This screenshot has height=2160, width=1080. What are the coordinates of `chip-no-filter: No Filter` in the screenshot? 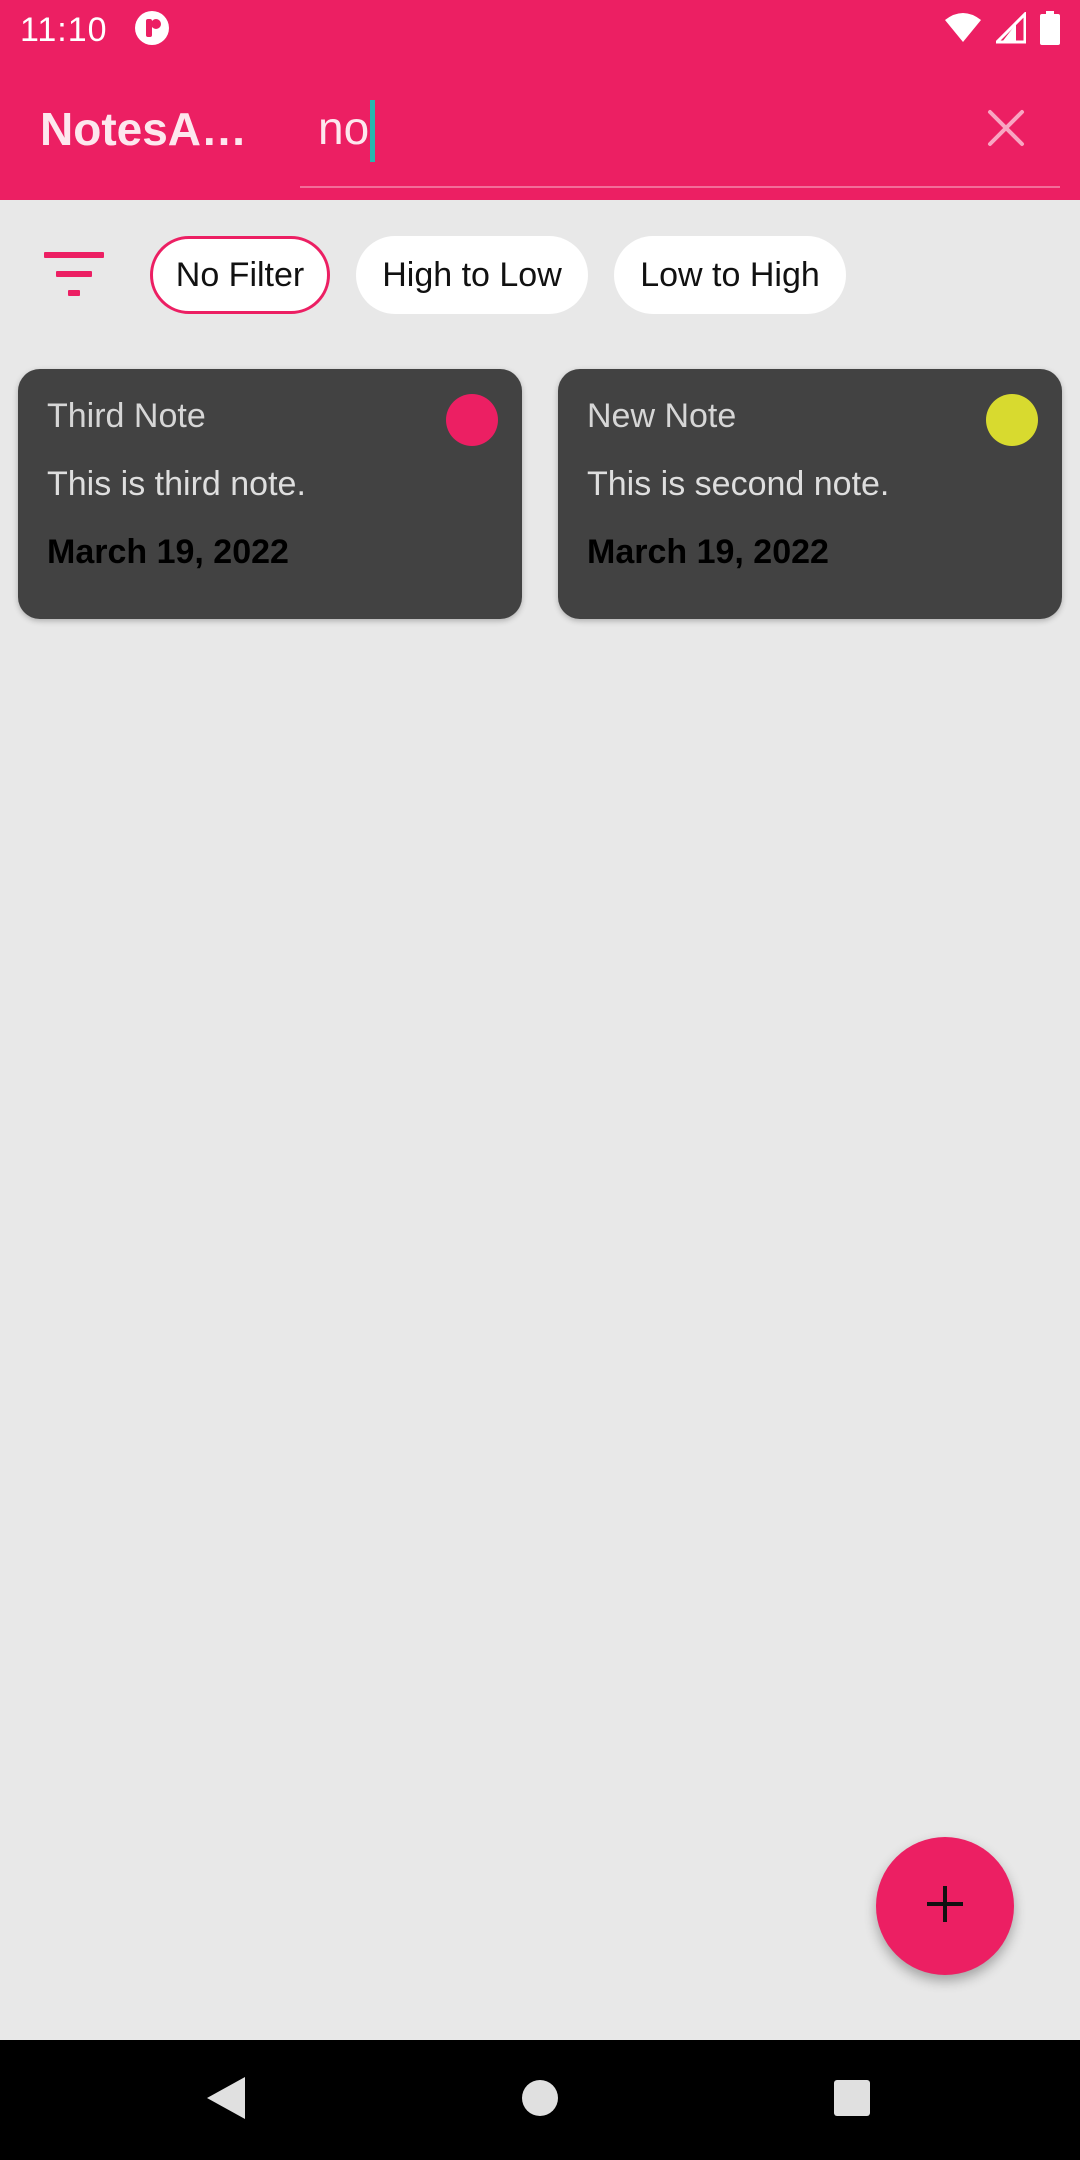 It's located at (240, 275).